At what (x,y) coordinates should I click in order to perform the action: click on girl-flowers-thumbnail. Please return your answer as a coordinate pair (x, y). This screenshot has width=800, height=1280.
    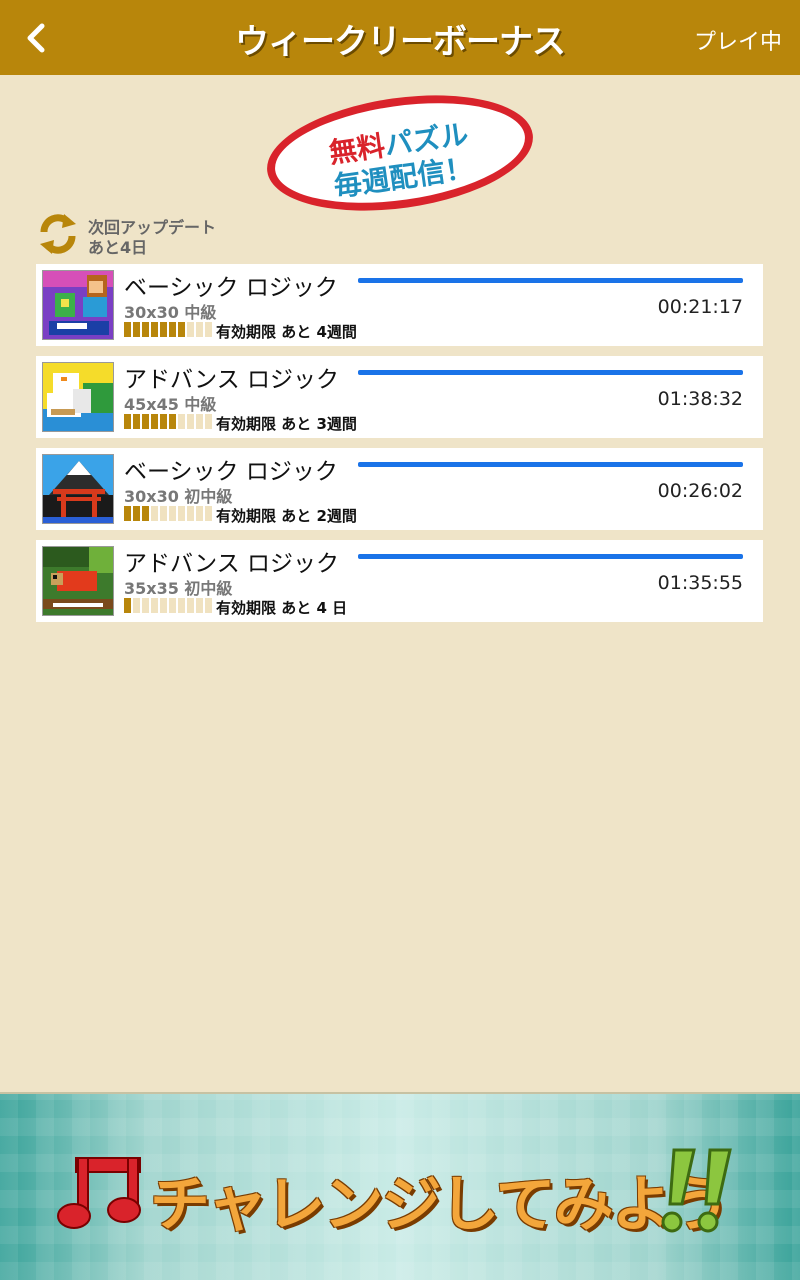
    Looking at the image, I should click on (78, 305).